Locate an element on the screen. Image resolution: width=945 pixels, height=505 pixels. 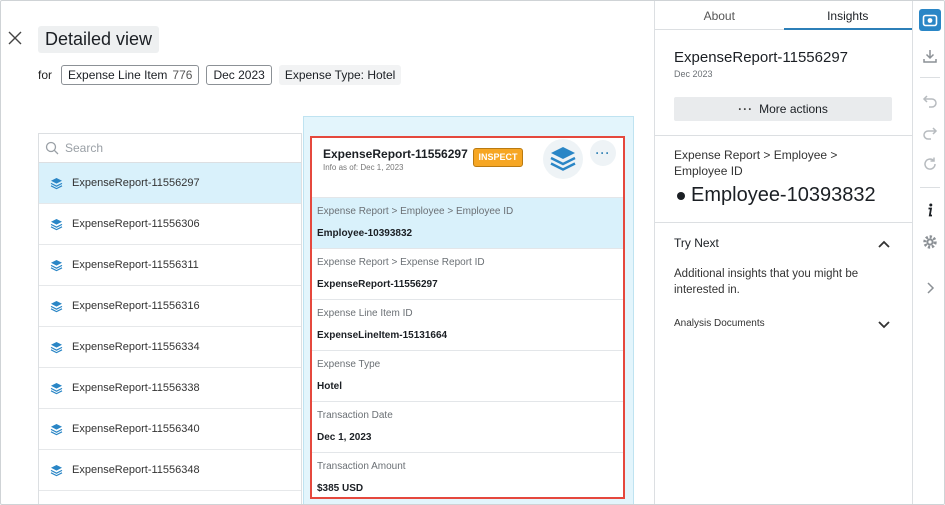
chevron-right-icon is located at coordinates (931, 288).